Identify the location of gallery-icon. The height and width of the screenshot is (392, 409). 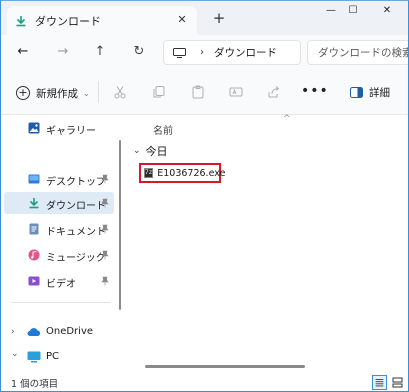
(34, 128).